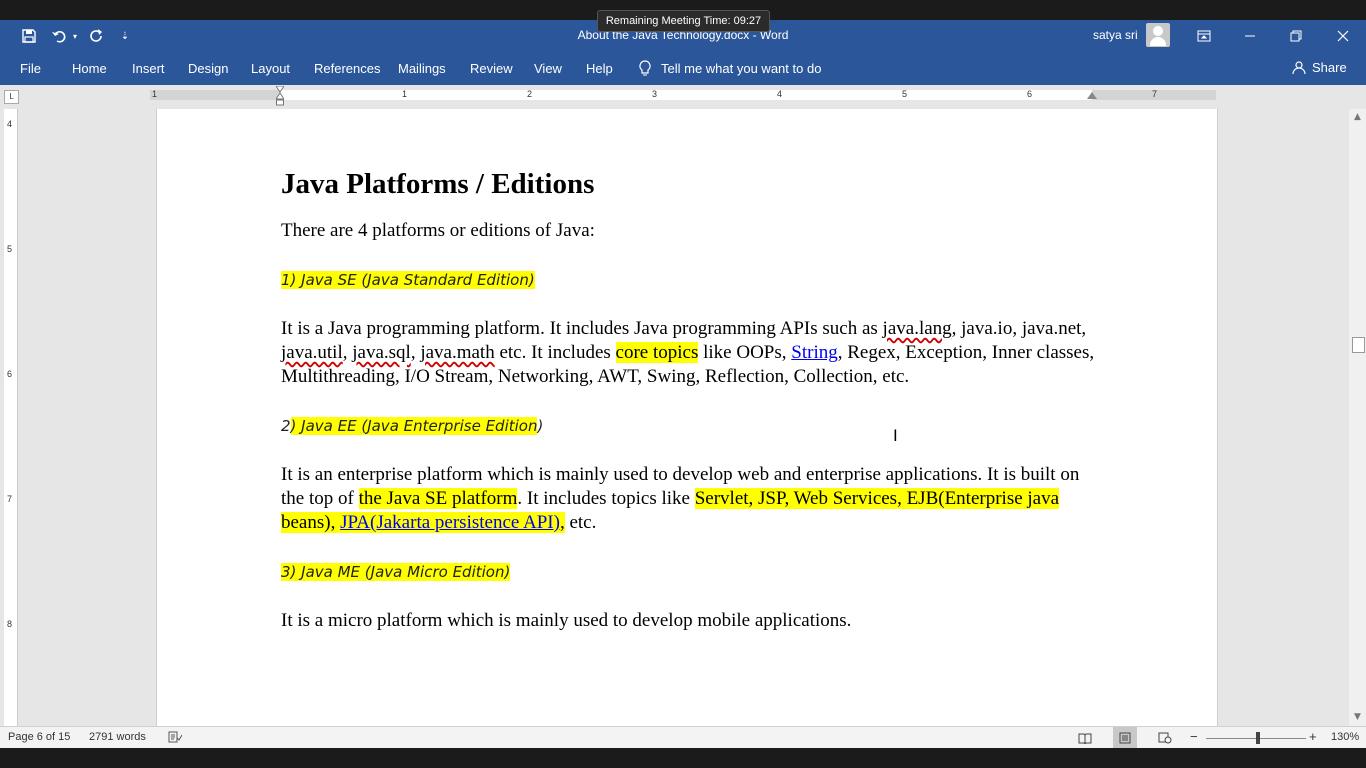 Image resolution: width=1366 pixels, height=768 pixels. I want to click on meeting-timer: Remaining Meeting Time: 09:27, so click(683, 21).